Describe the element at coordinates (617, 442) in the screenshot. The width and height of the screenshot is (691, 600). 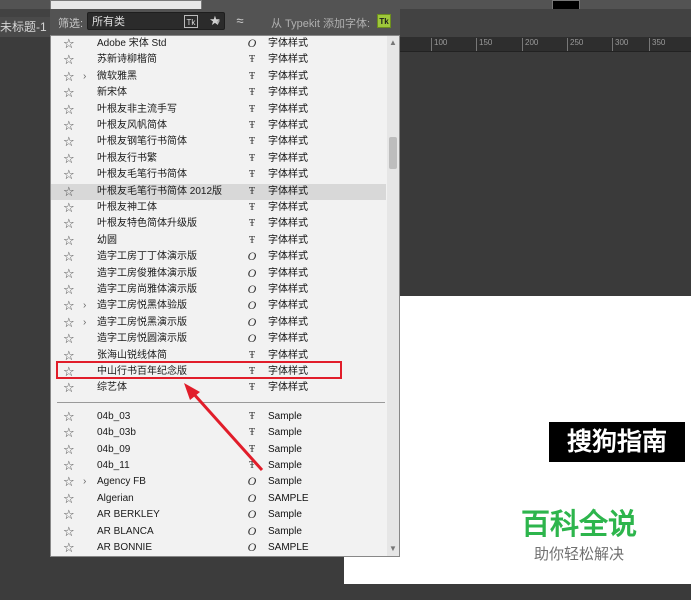
I see `watermark-sogou: 搜狗指南` at that location.